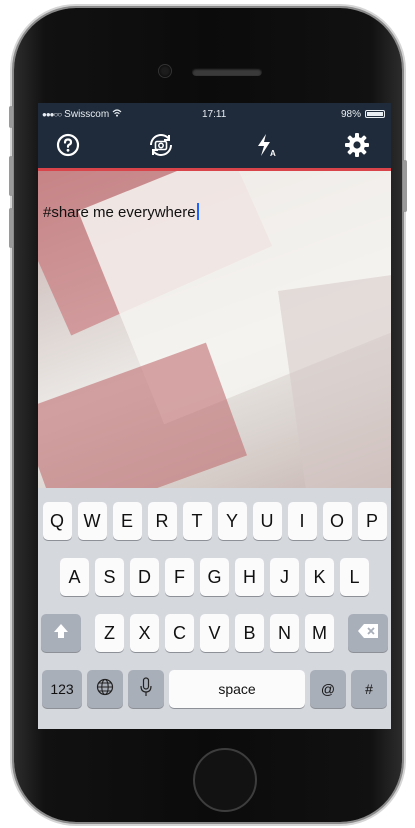 The width and height of the screenshot is (415, 828). I want to click on status-time: 17:11, so click(214, 114).